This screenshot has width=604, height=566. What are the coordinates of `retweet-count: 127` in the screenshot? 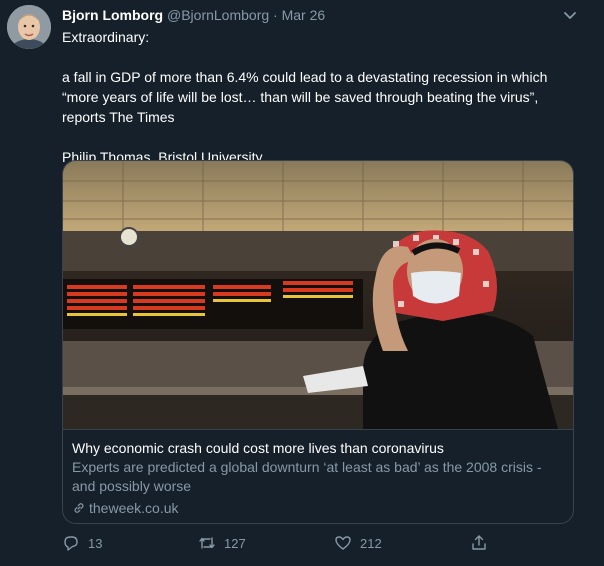 It's located at (235, 543).